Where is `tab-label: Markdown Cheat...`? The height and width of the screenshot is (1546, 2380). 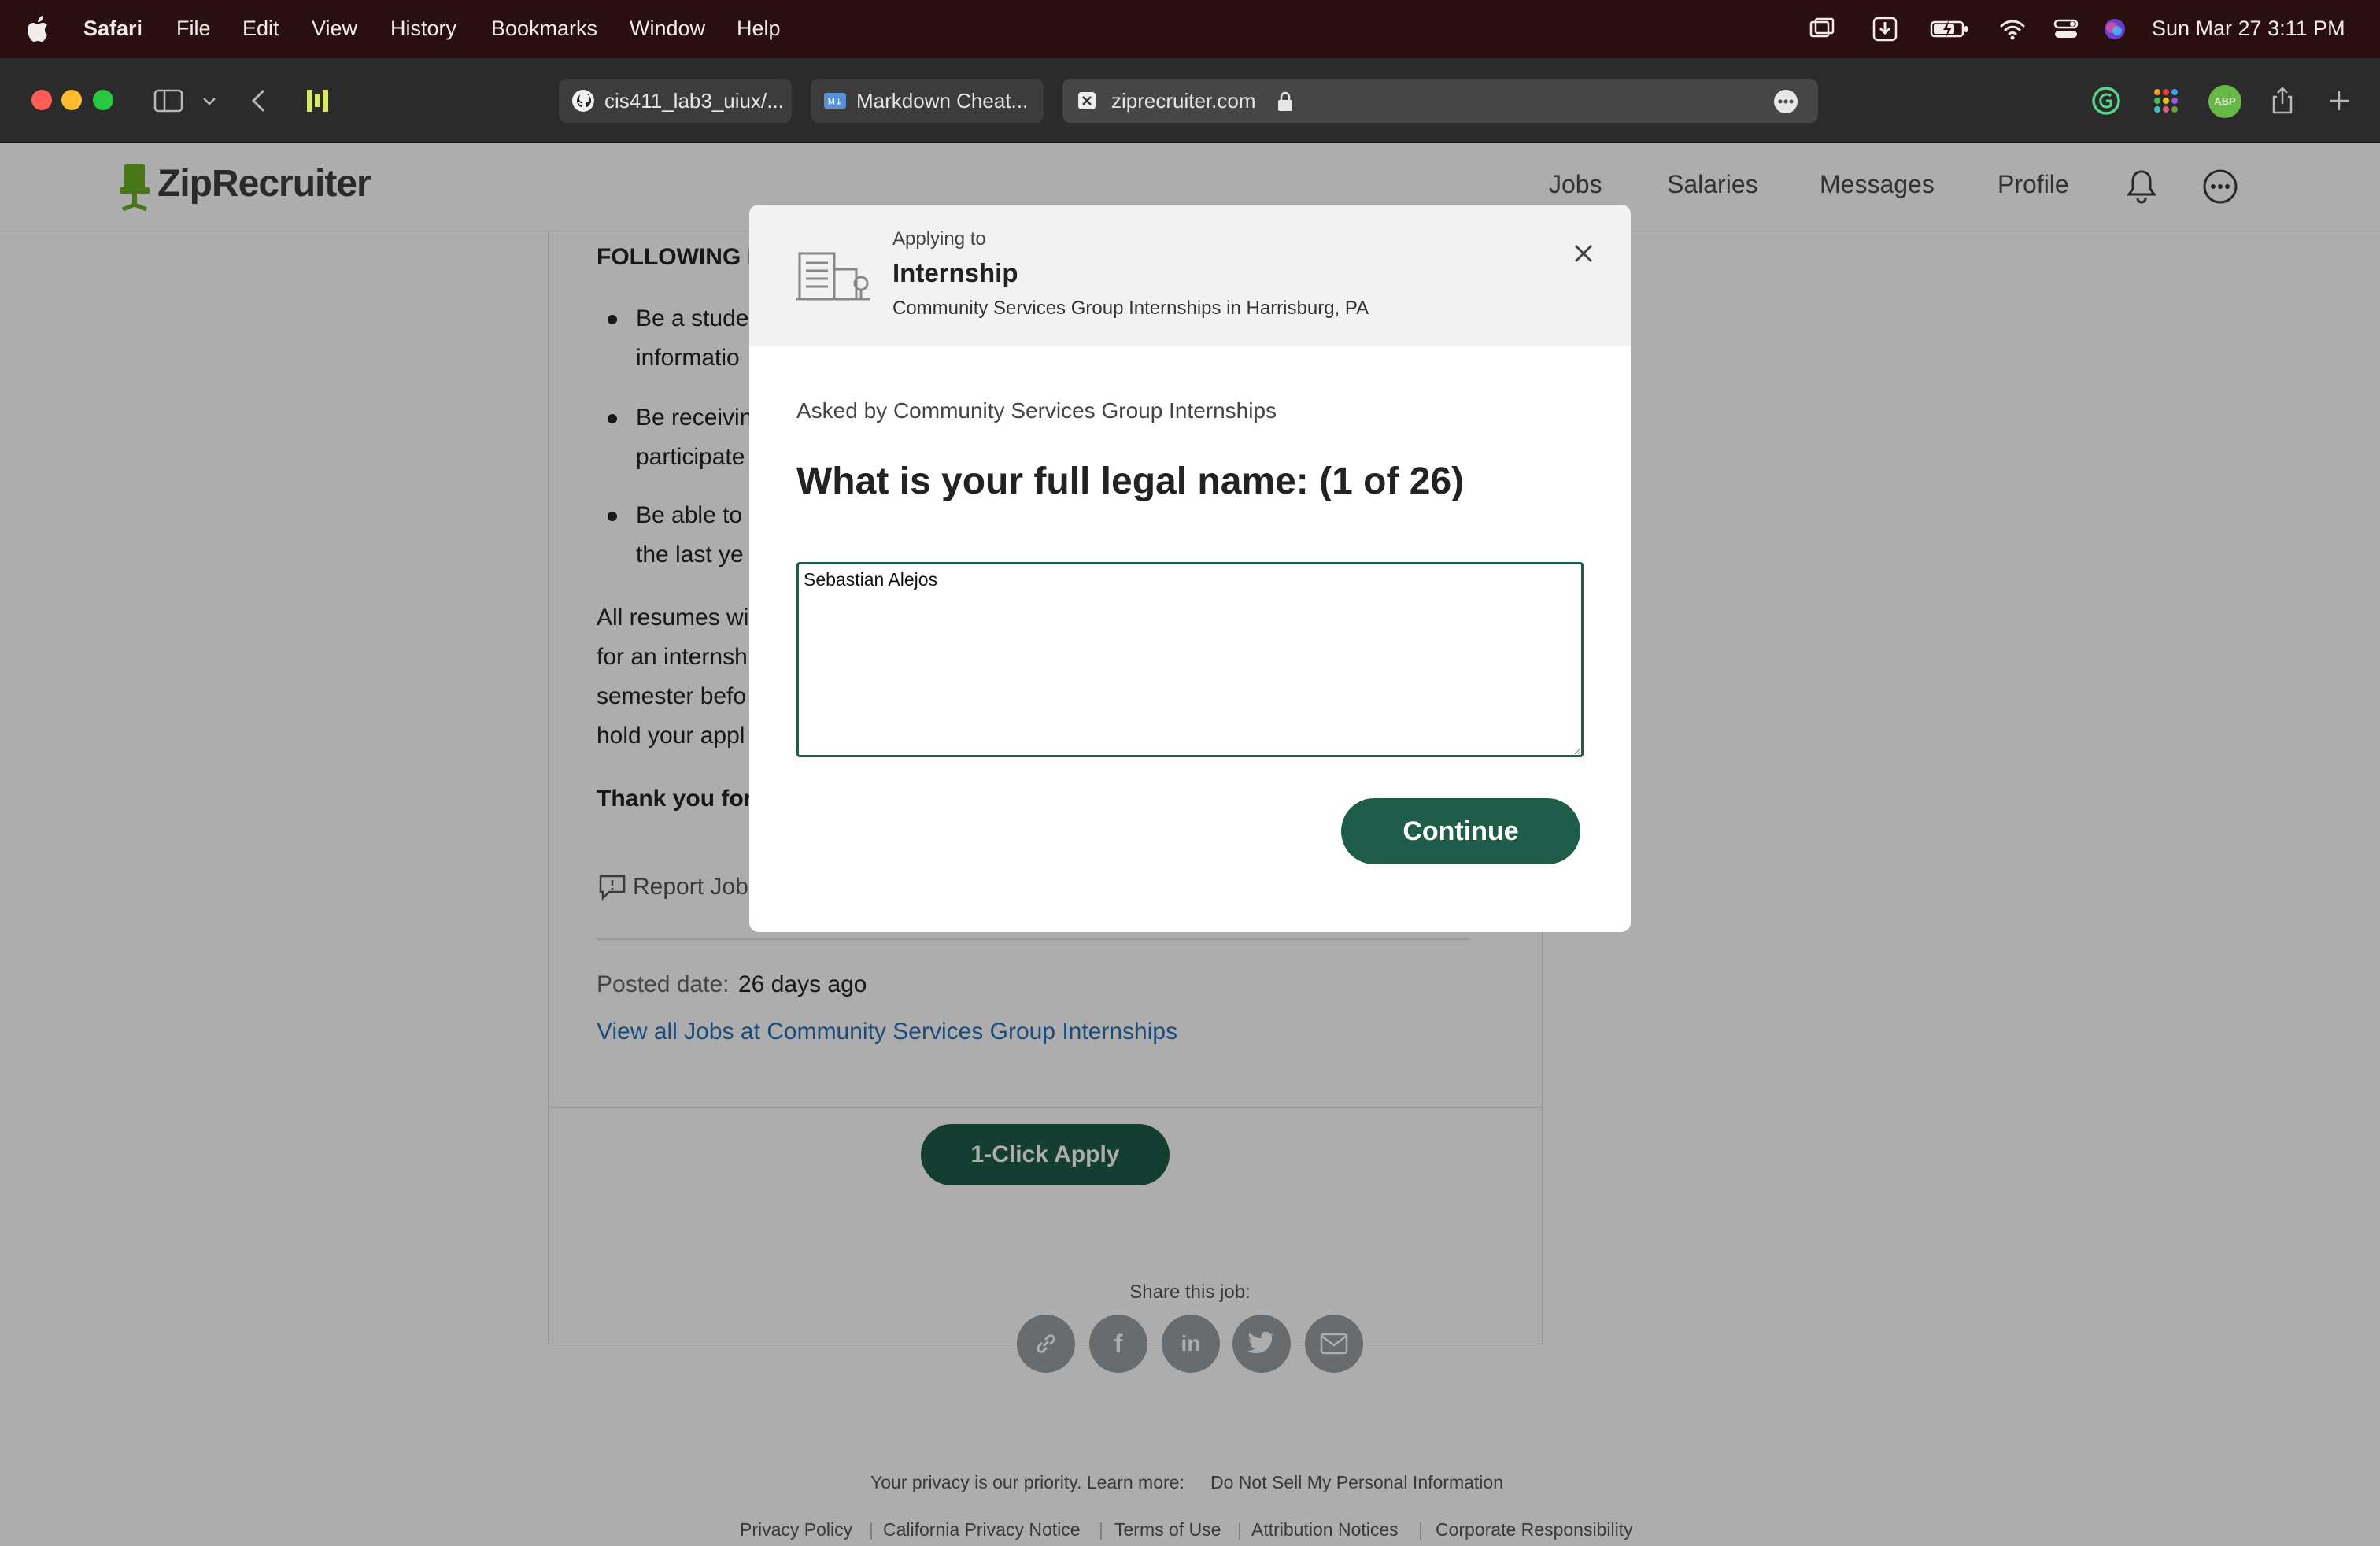 tab-label: Markdown Cheat... is located at coordinates (942, 101).